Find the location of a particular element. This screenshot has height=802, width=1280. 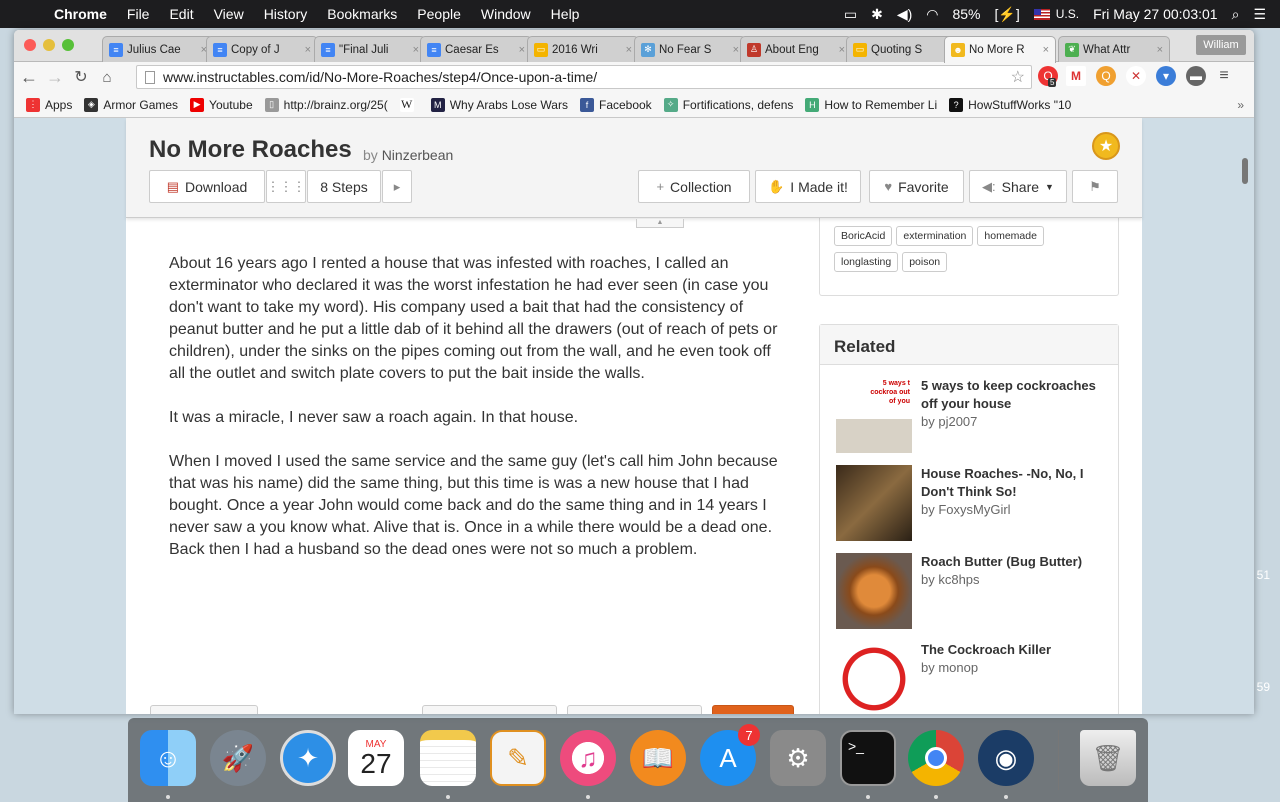

q-extension-icon: Q is located at coordinates (1106, 76).